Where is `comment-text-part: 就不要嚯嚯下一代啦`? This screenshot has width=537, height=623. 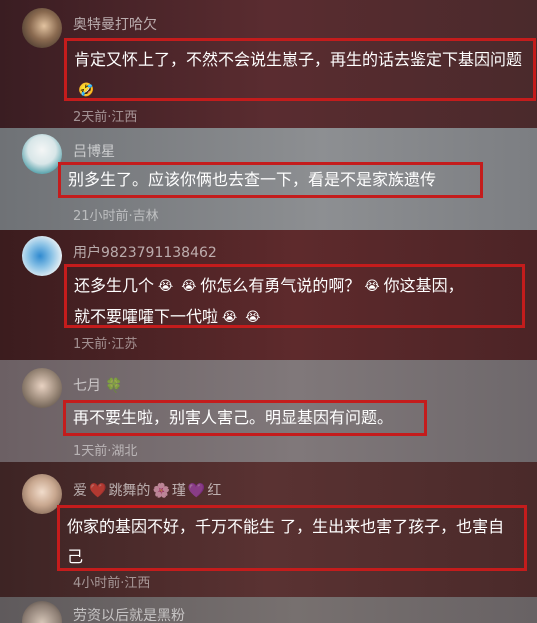 comment-text-part: 就不要嚯嚯下一代啦 is located at coordinates (146, 316).